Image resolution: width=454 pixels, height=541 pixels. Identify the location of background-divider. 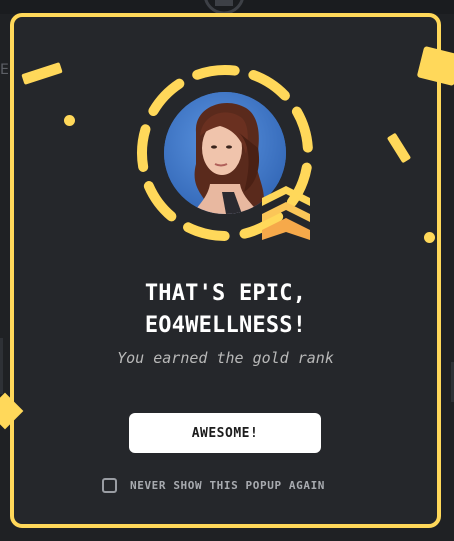
(1, 366).